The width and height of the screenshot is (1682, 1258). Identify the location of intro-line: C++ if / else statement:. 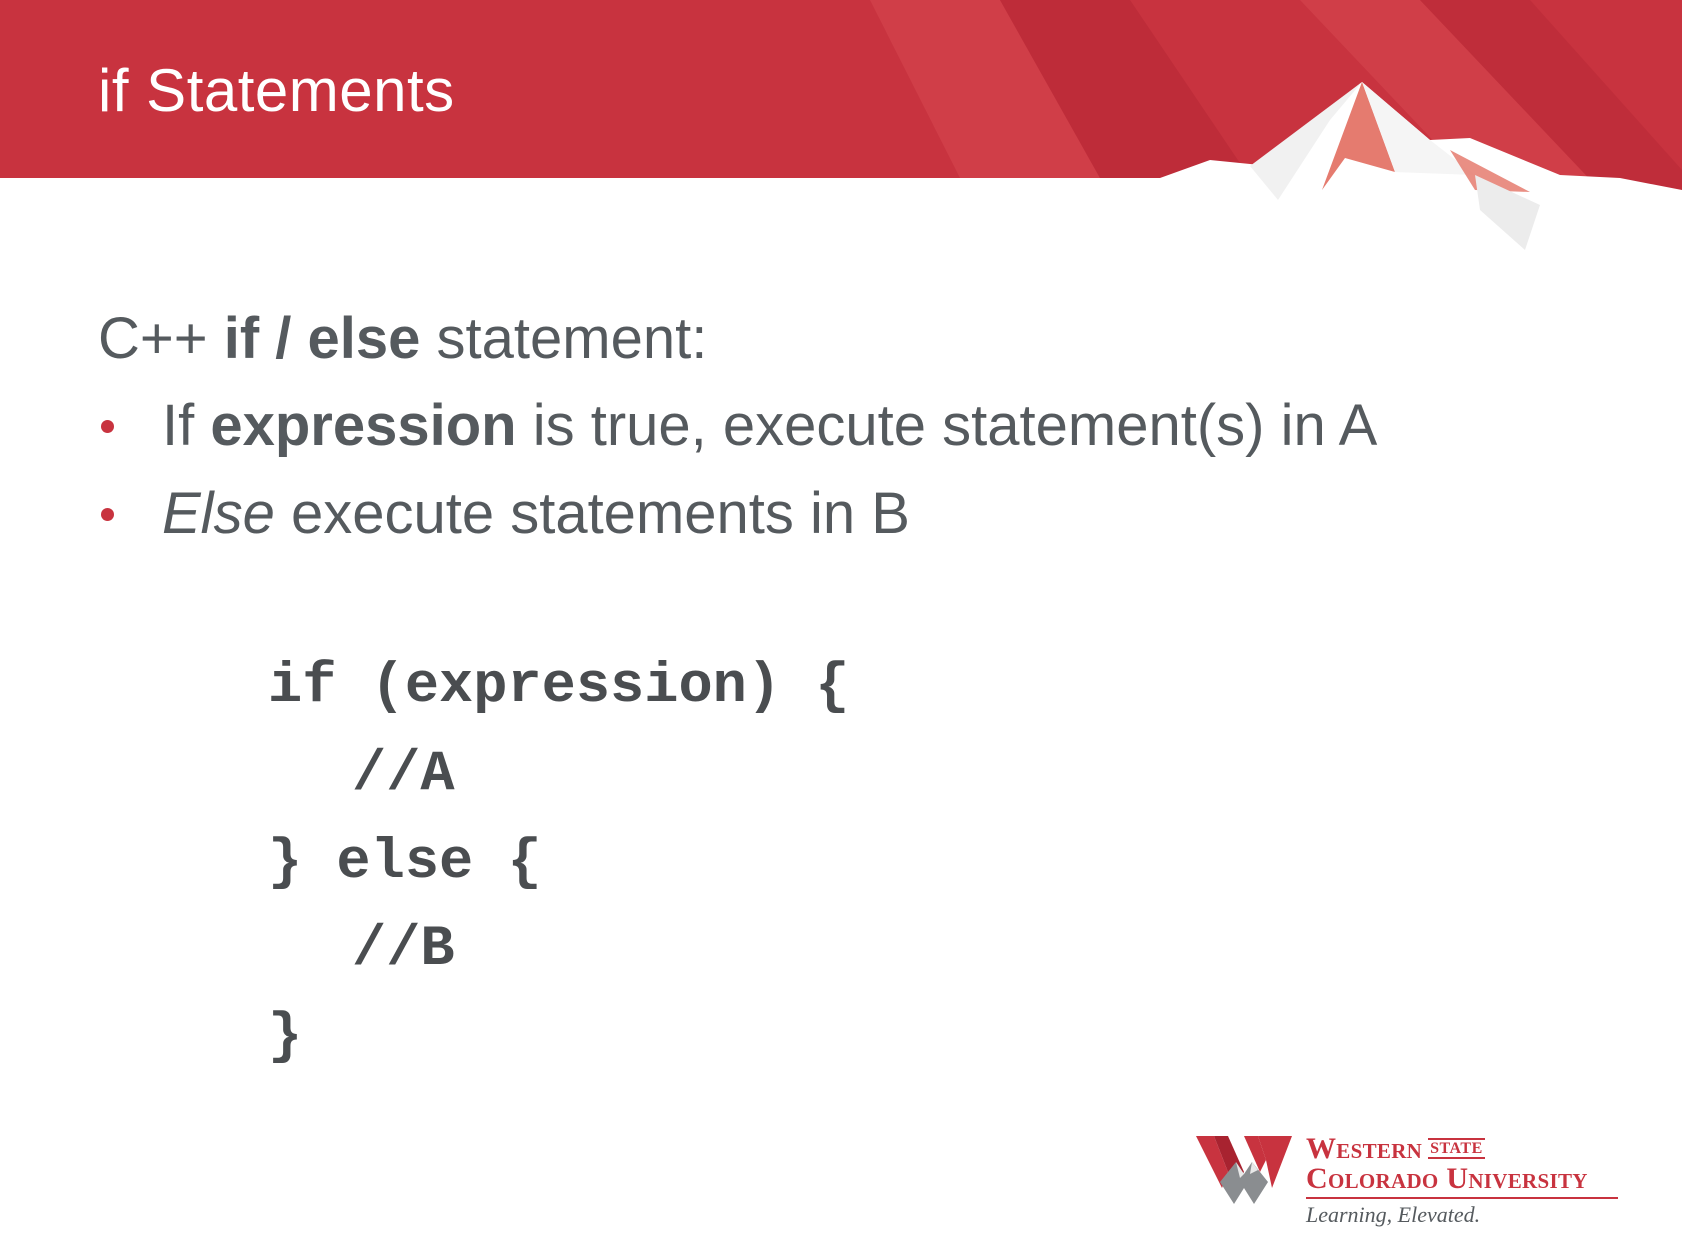
(402, 338).